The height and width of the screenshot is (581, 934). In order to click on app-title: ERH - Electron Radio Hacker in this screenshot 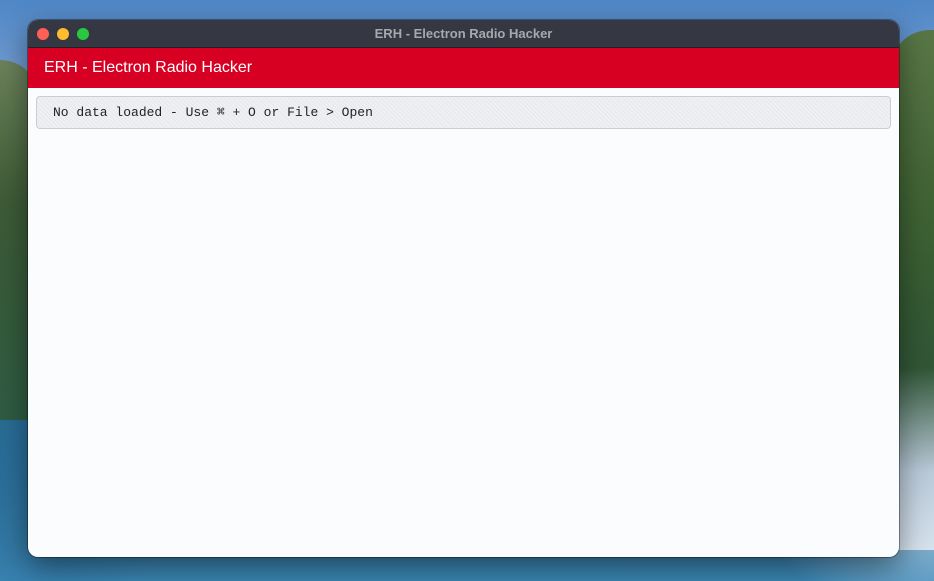, I will do `click(148, 67)`.